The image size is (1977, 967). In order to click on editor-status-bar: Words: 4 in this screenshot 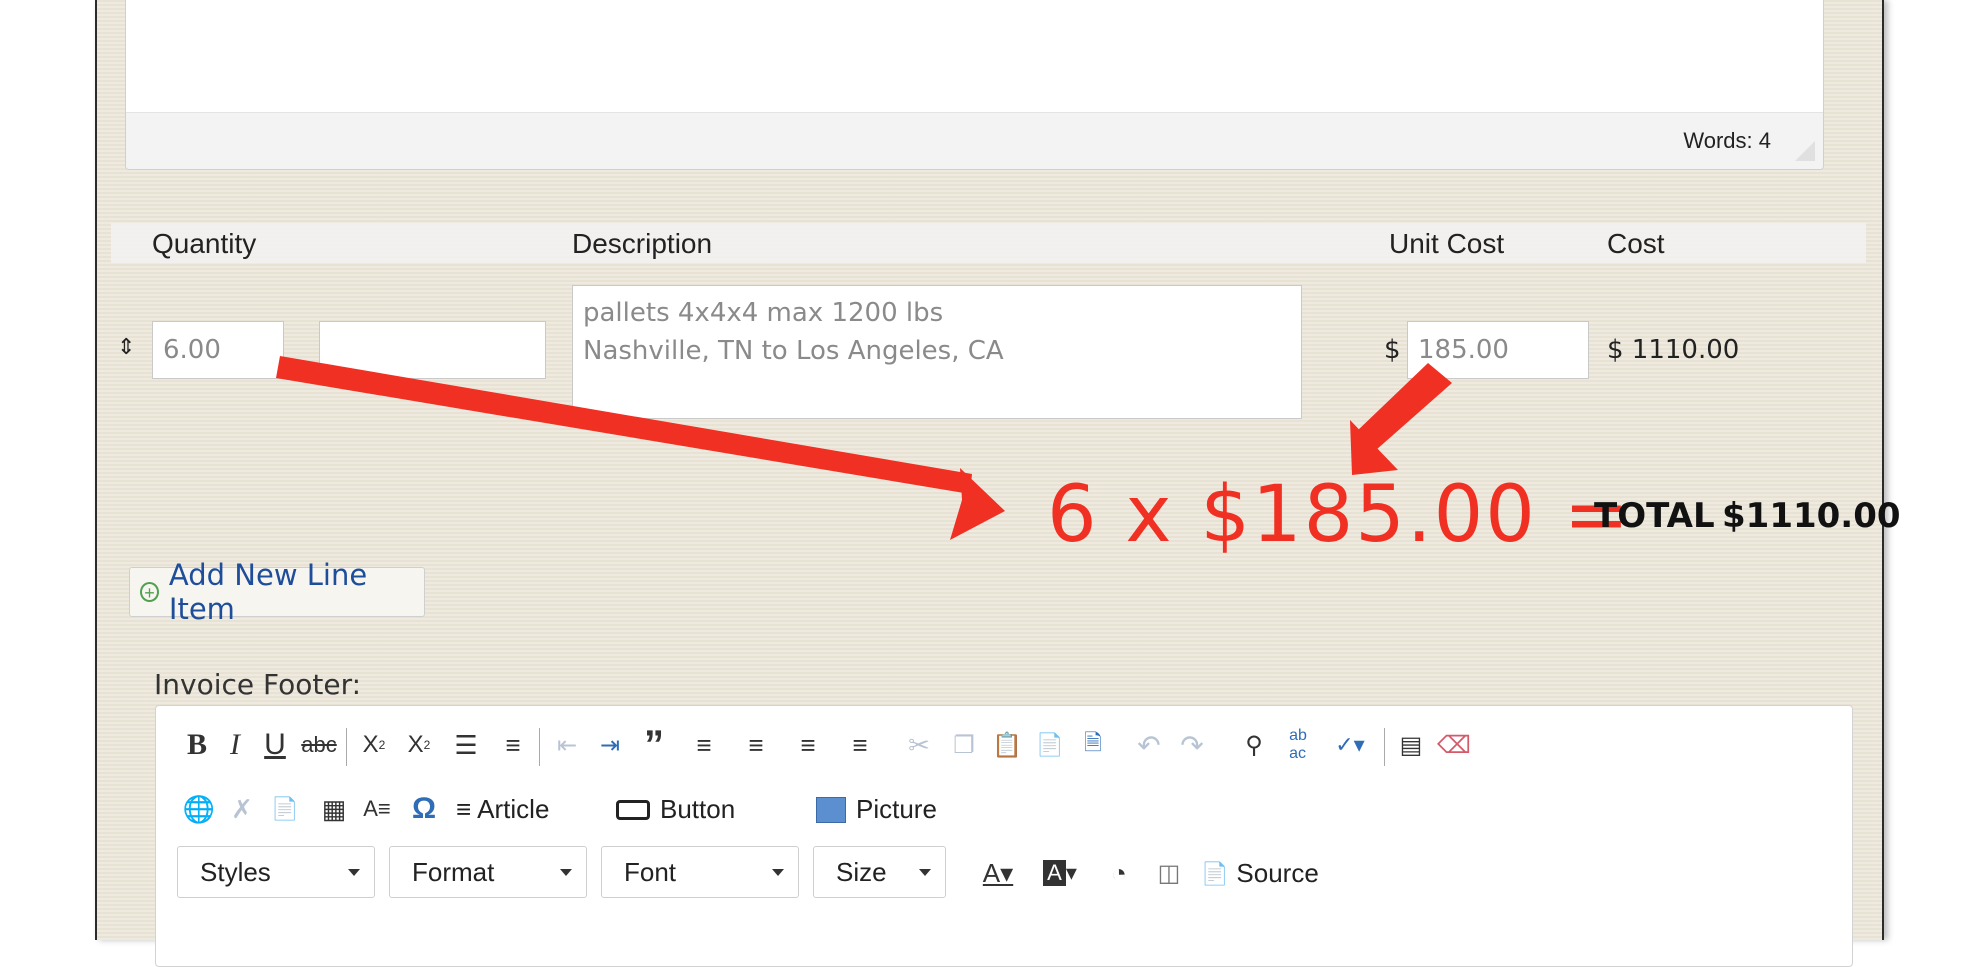, I will do `click(974, 140)`.